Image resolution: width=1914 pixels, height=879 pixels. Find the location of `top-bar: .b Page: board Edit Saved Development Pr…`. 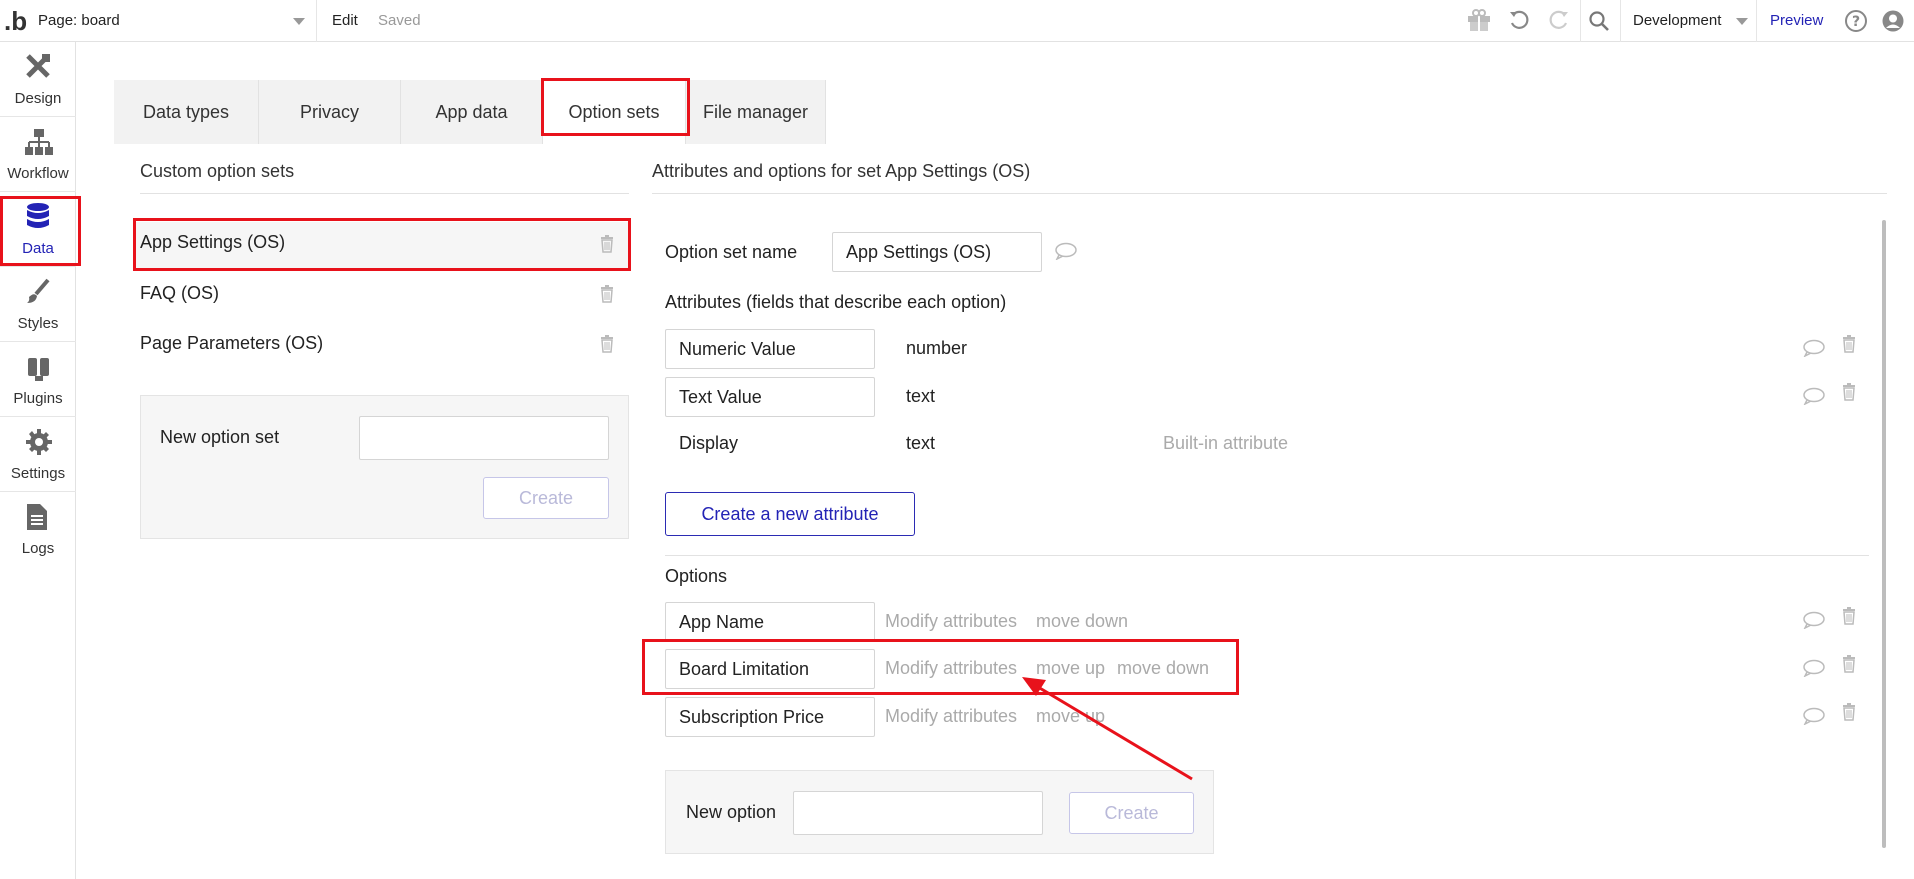

top-bar: .b Page: board Edit Saved Development Pr… is located at coordinates (957, 21).